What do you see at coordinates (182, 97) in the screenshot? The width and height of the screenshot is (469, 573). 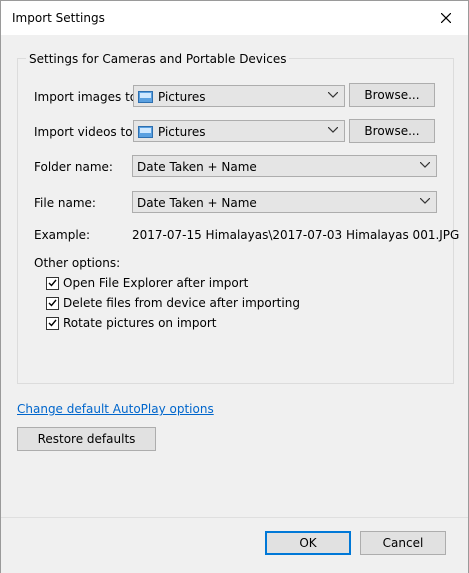 I see `import-images-value: Pictures` at bounding box center [182, 97].